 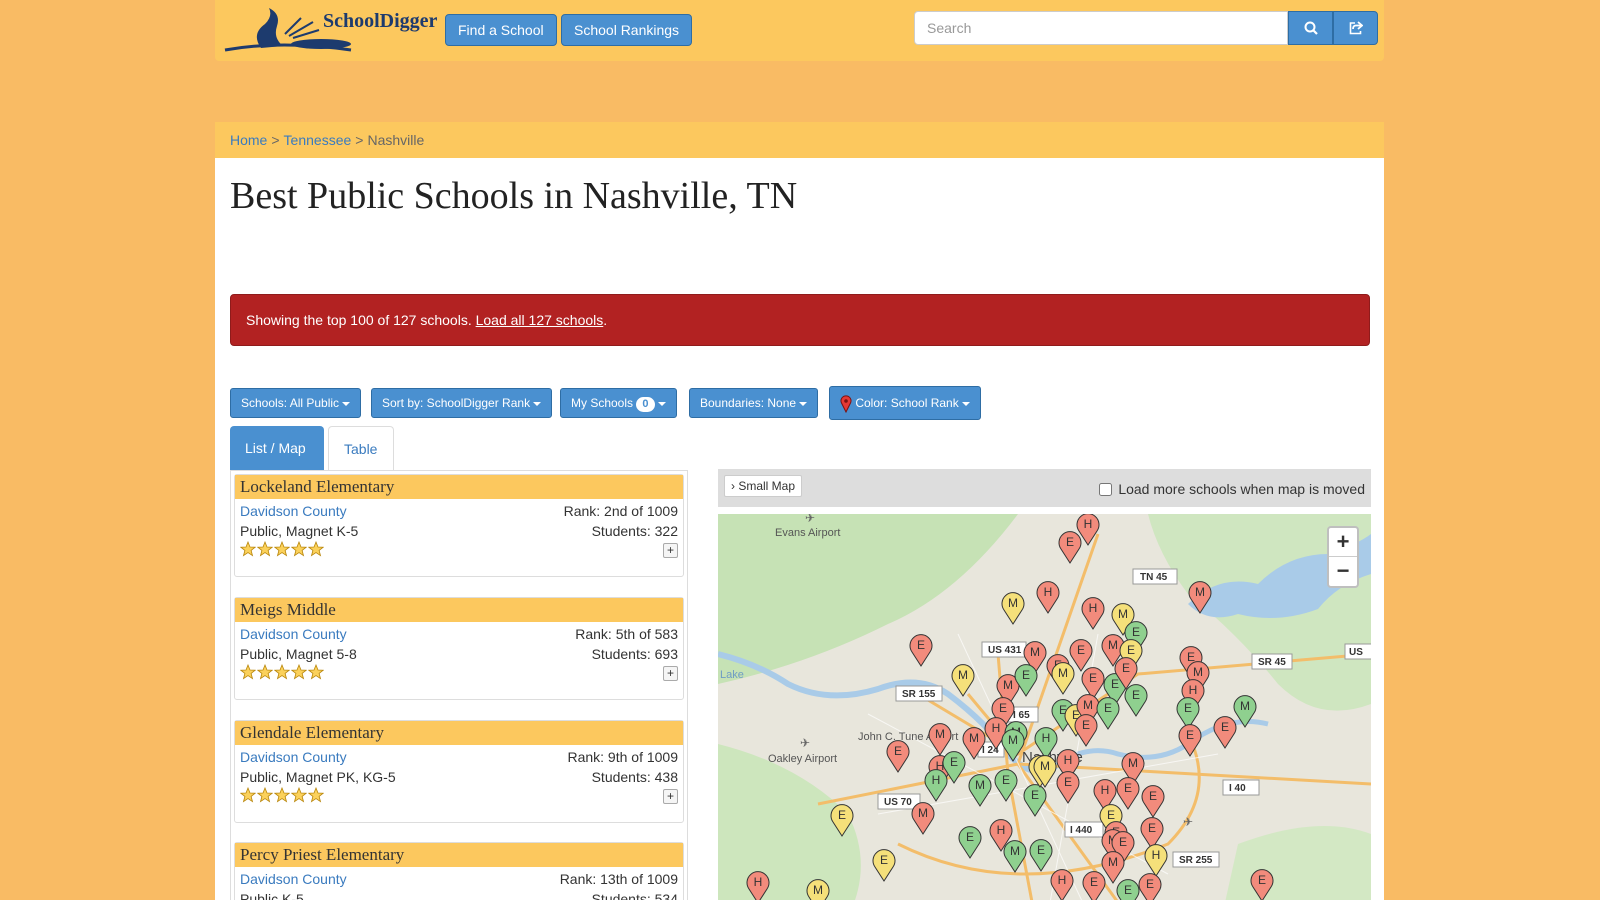 I want to click on search-button, so click(x=1310, y=28).